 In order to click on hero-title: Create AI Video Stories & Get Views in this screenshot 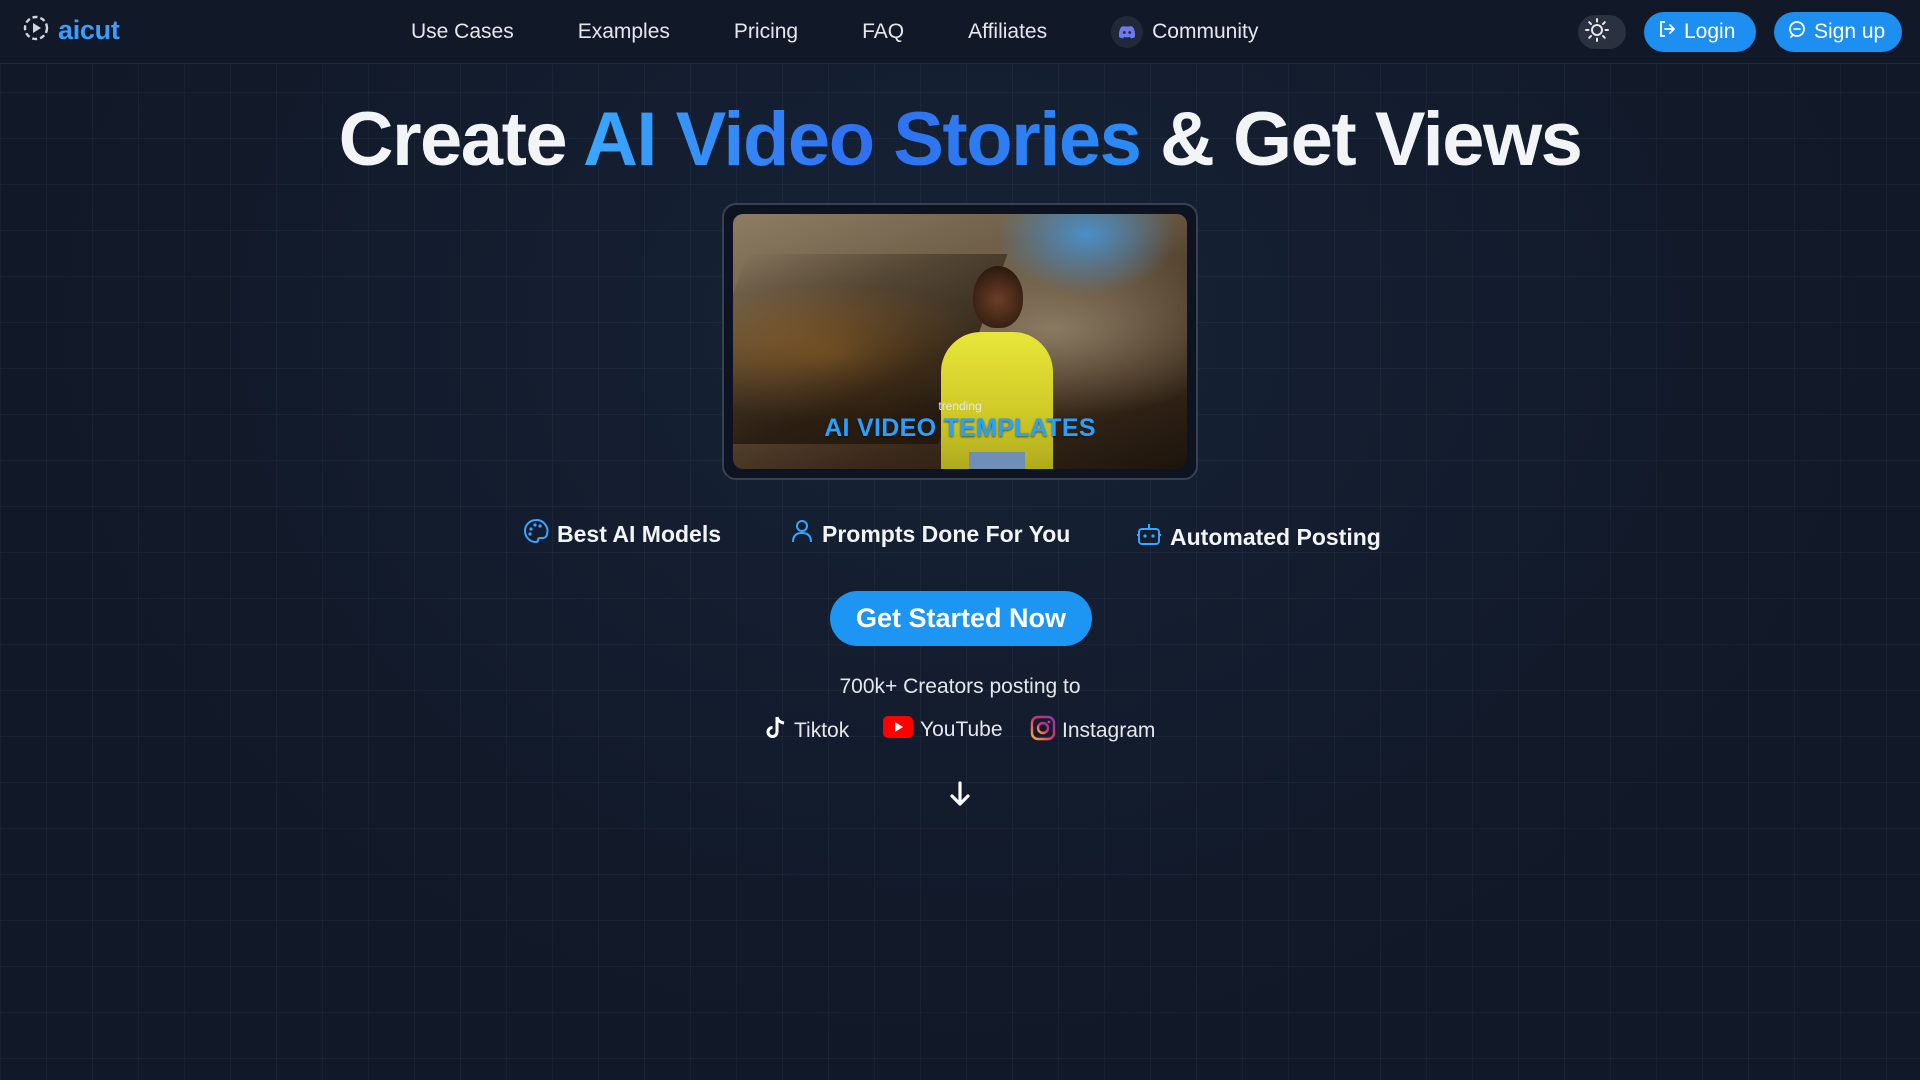, I will do `click(960, 139)`.